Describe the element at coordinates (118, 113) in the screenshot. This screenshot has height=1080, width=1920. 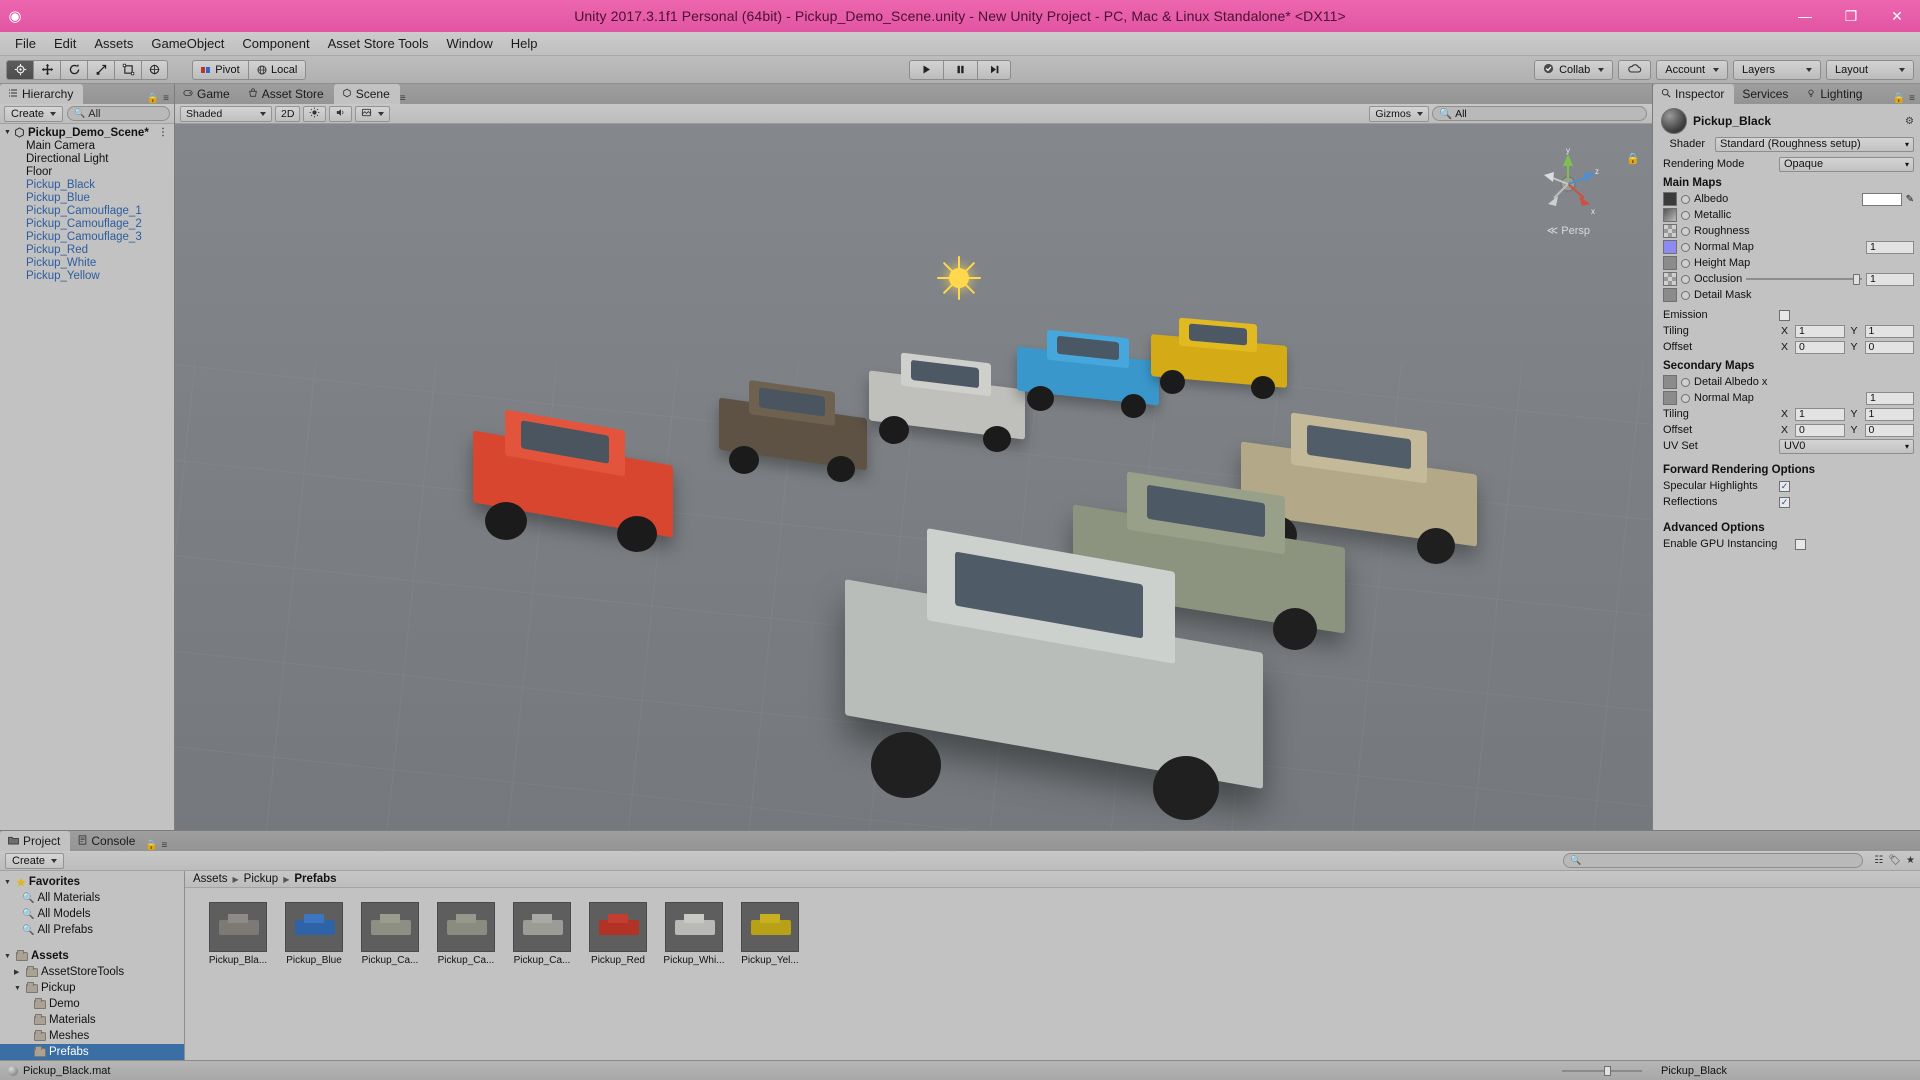
I see `hierarchy-search-input: 🔍 All` at that location.